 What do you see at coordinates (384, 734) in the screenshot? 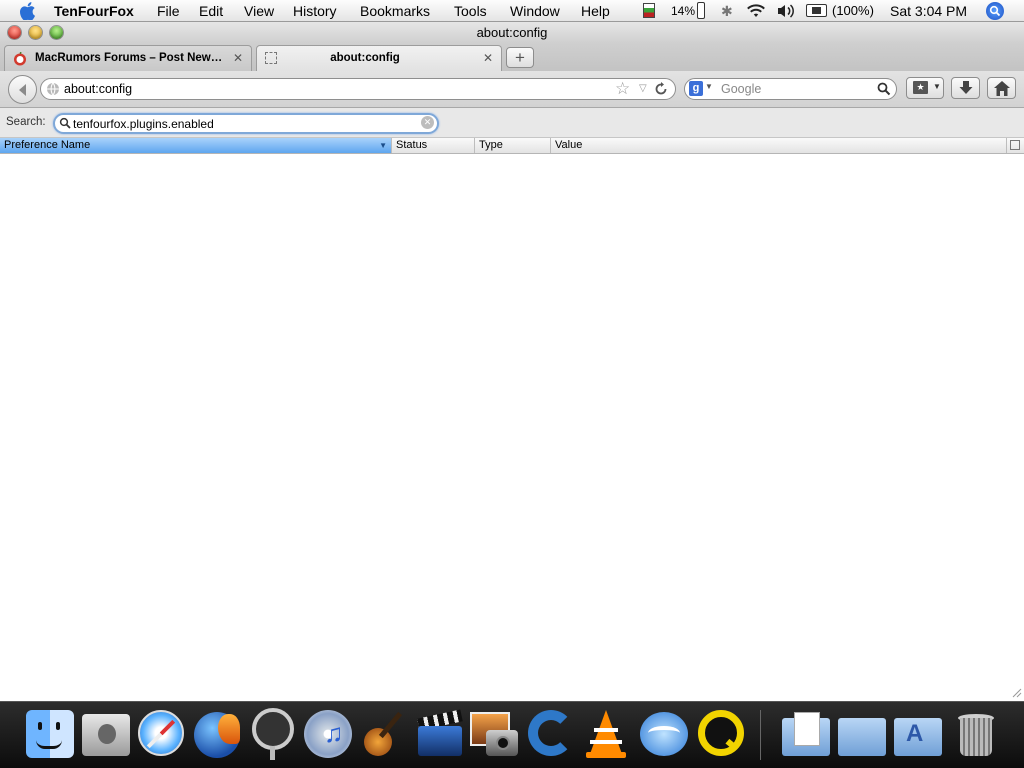
I see `garageband-icon` at bounding box center [384, 734].